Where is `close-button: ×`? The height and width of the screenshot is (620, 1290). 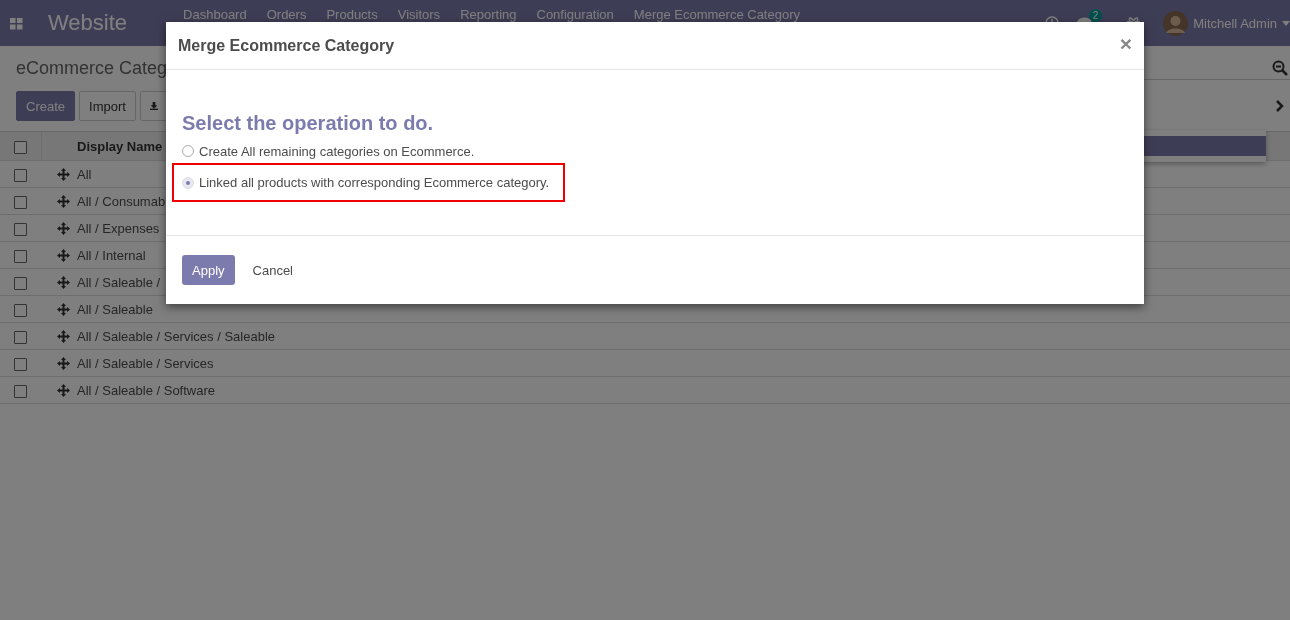
close-button: × is located at coordinates (1125, 45).